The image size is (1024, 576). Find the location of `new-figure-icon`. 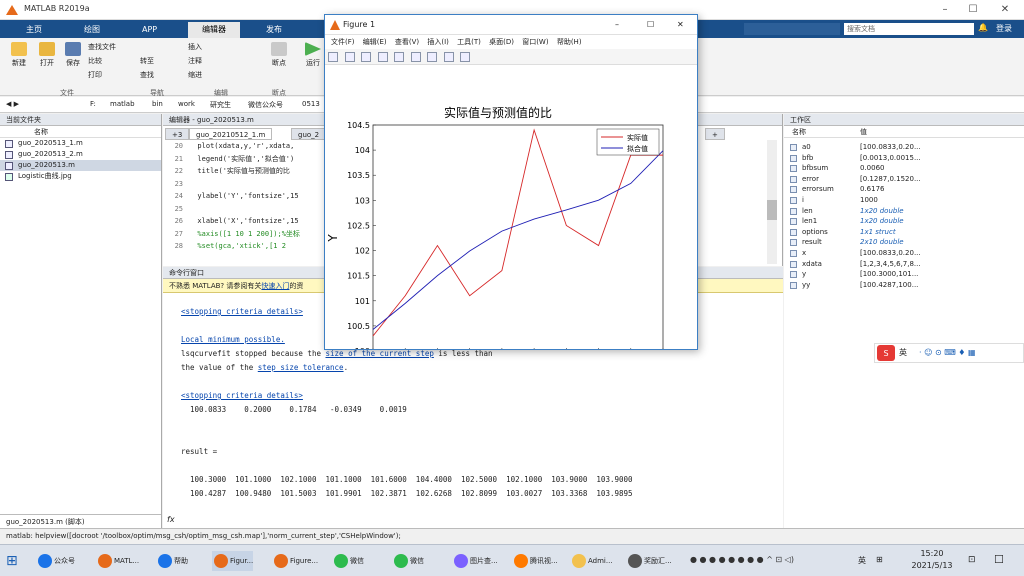

new-figure-icon is located at coordinates (333, 57).